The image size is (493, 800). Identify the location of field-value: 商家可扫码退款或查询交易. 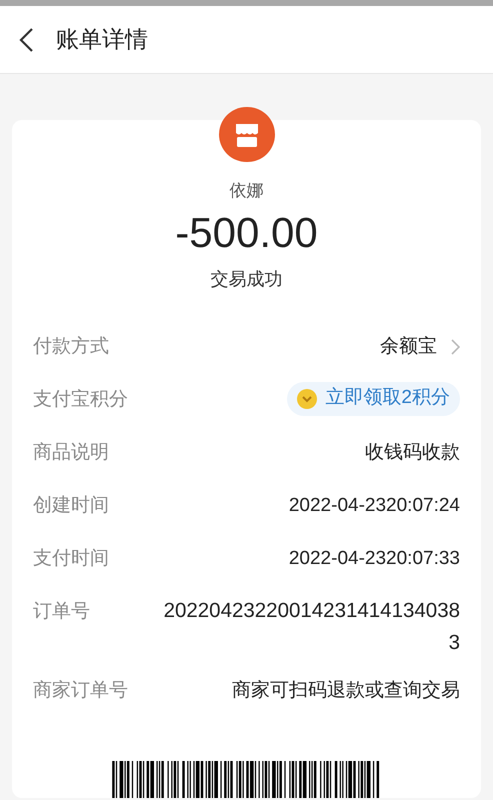
(346, 690).